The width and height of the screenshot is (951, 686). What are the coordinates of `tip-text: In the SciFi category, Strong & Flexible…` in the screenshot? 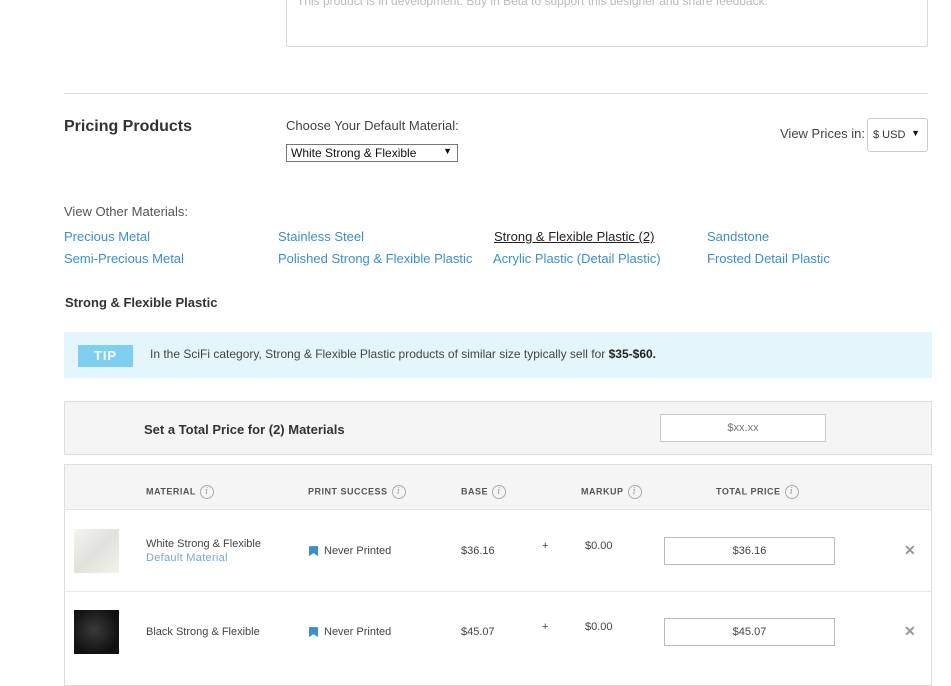 It's located at (403, 354).